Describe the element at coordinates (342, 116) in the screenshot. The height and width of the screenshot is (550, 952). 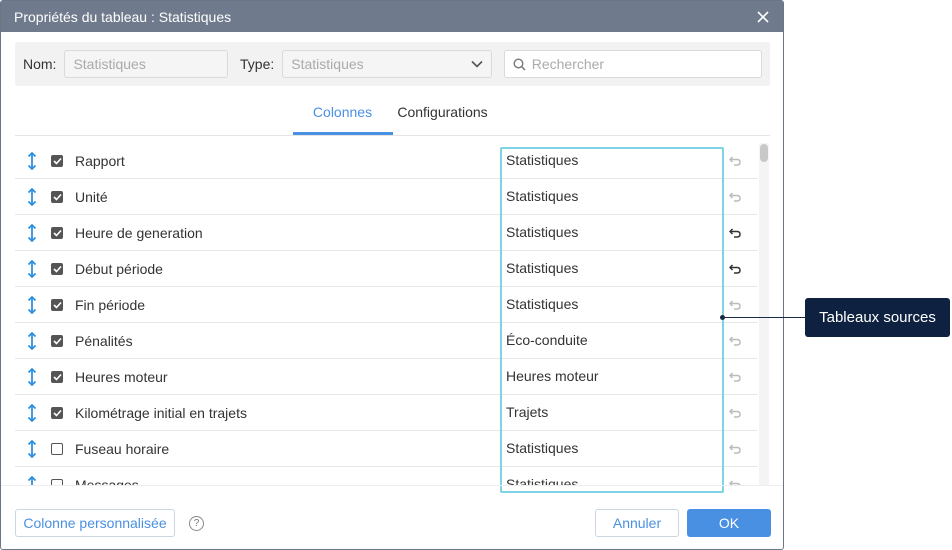
I see `tab-colonnes: Colonnes` at that location.